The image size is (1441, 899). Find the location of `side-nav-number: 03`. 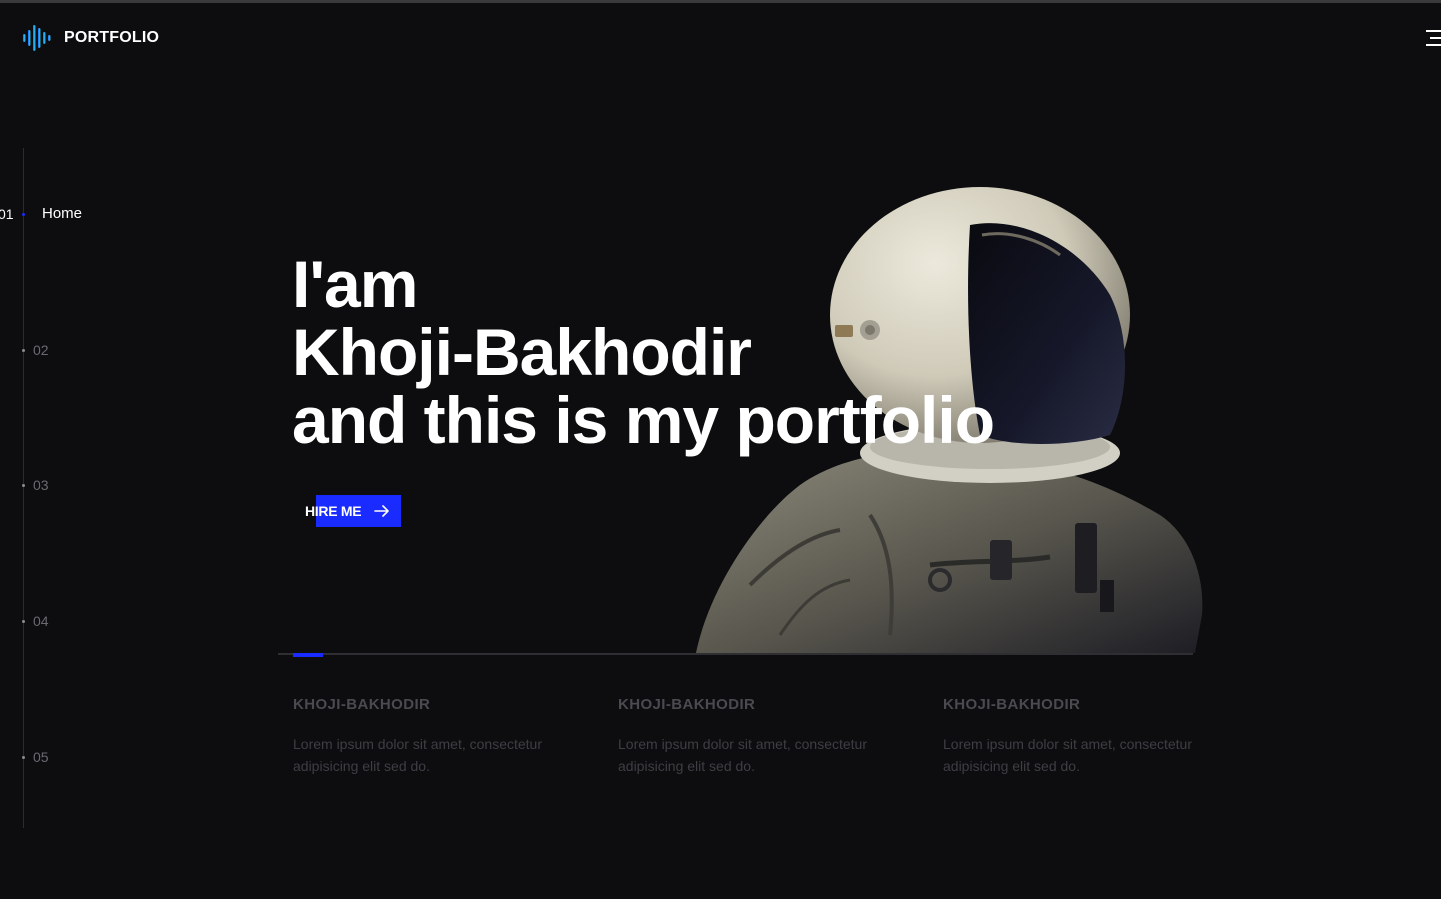

side-nav-number: 03 is located at coordinates (41, 485).